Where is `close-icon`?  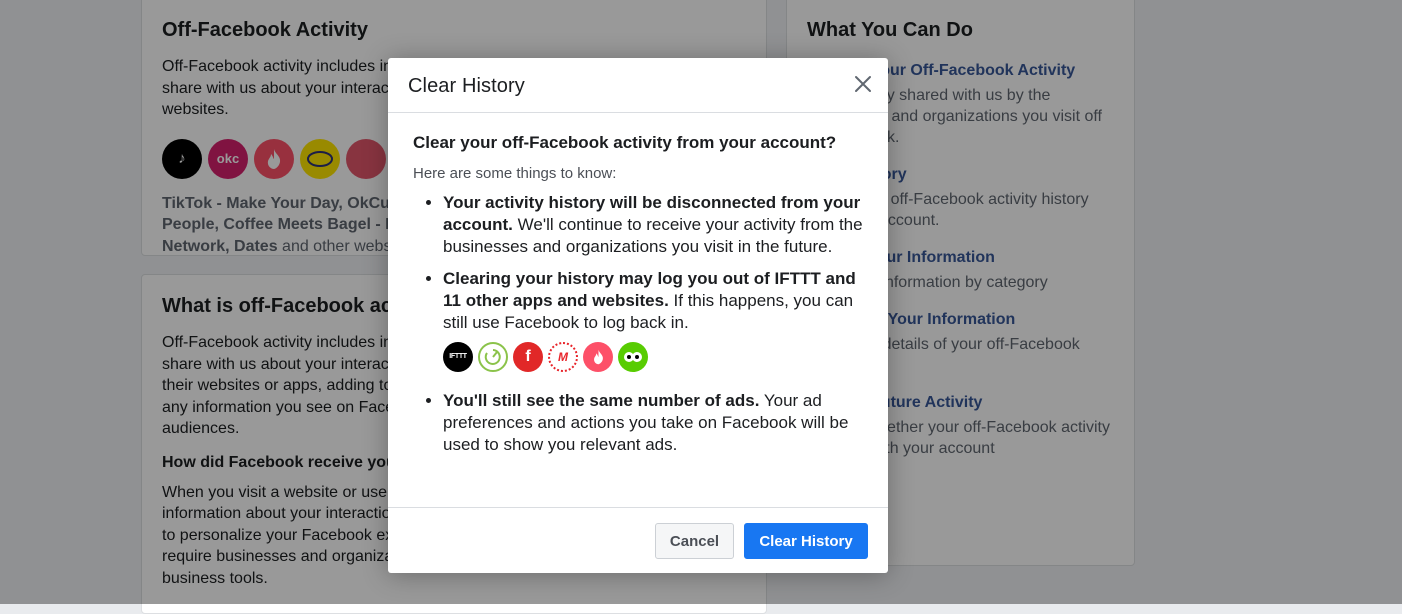 close-icon is located at coordinates (863, 84).